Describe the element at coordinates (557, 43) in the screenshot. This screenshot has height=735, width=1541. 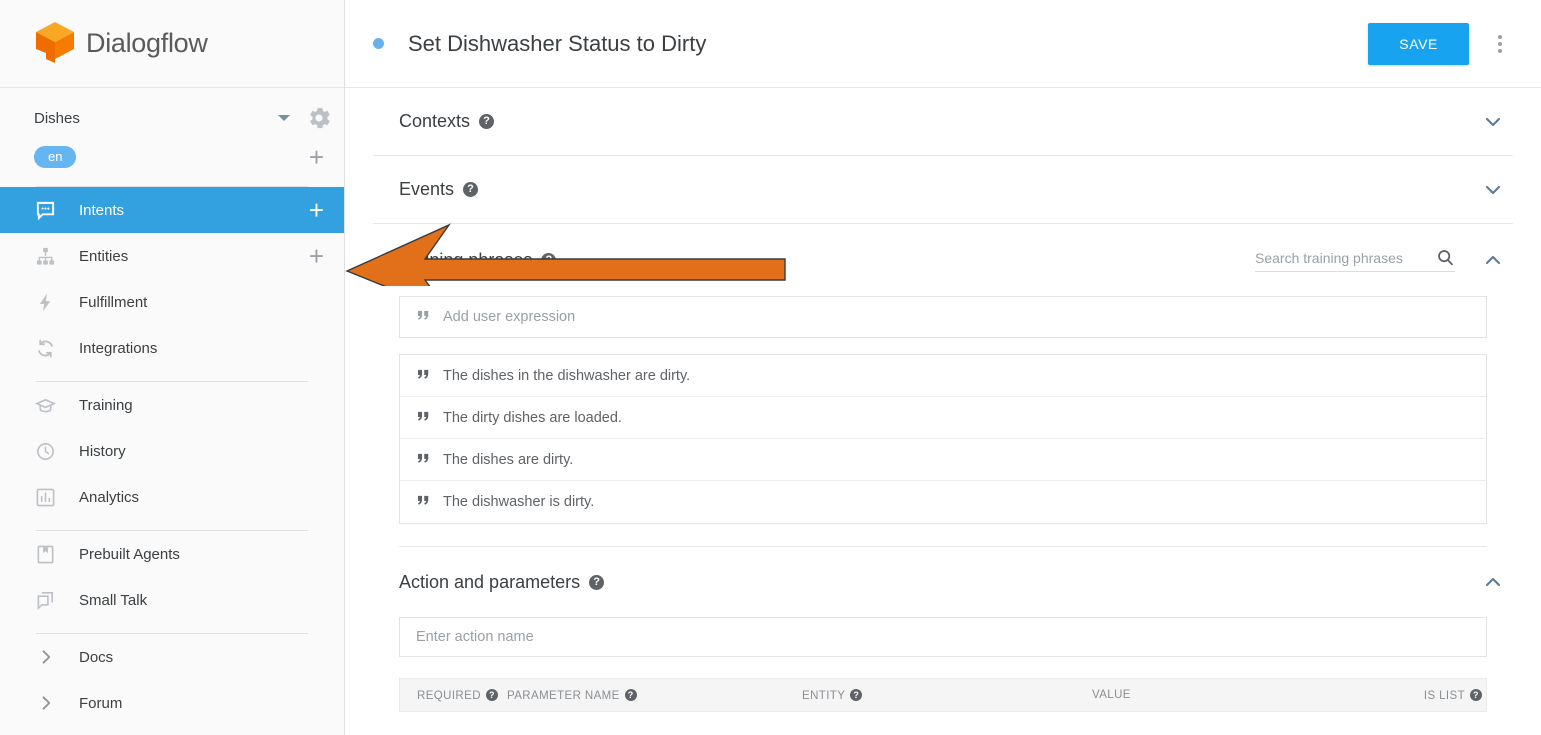
I see `page-title: Set Dishwasher Status to Dirty` at that location.